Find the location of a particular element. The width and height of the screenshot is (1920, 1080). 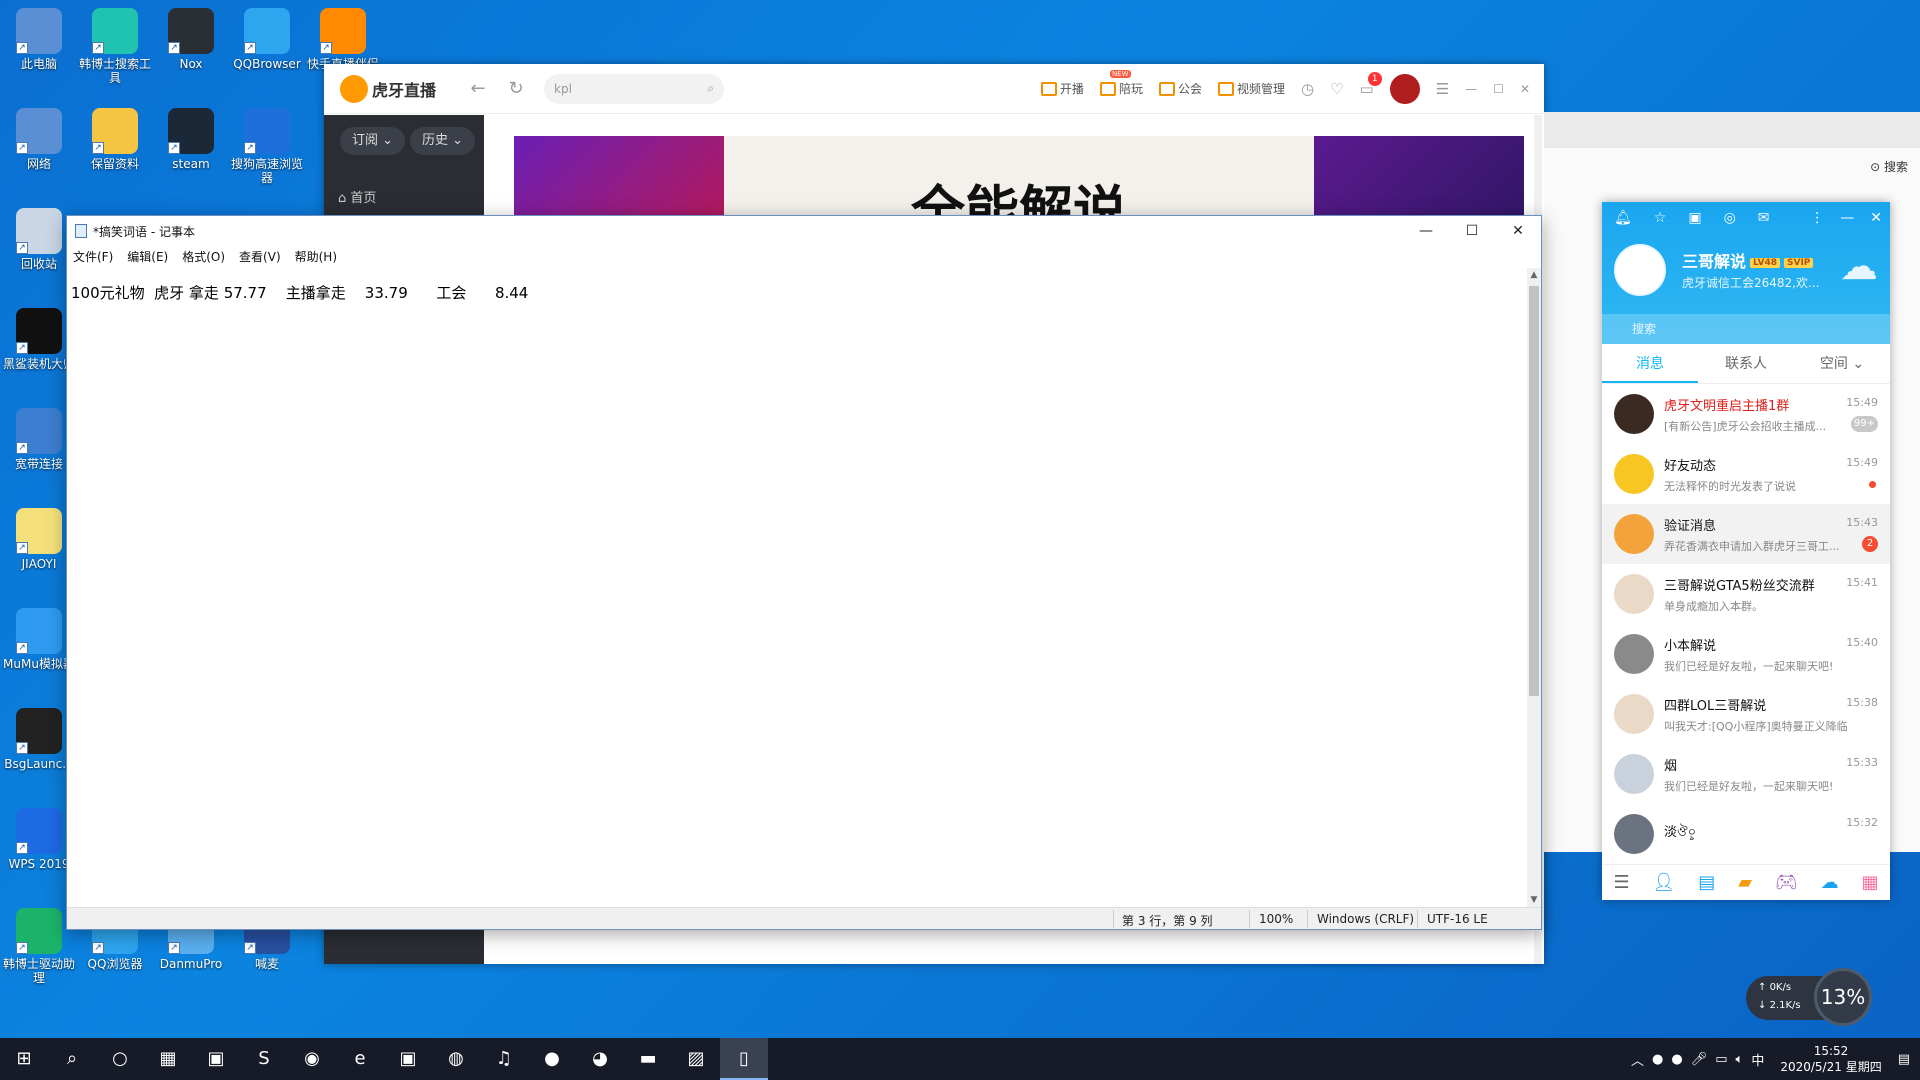

menu-file: 文件(F) is located at coordinates (93, 256).